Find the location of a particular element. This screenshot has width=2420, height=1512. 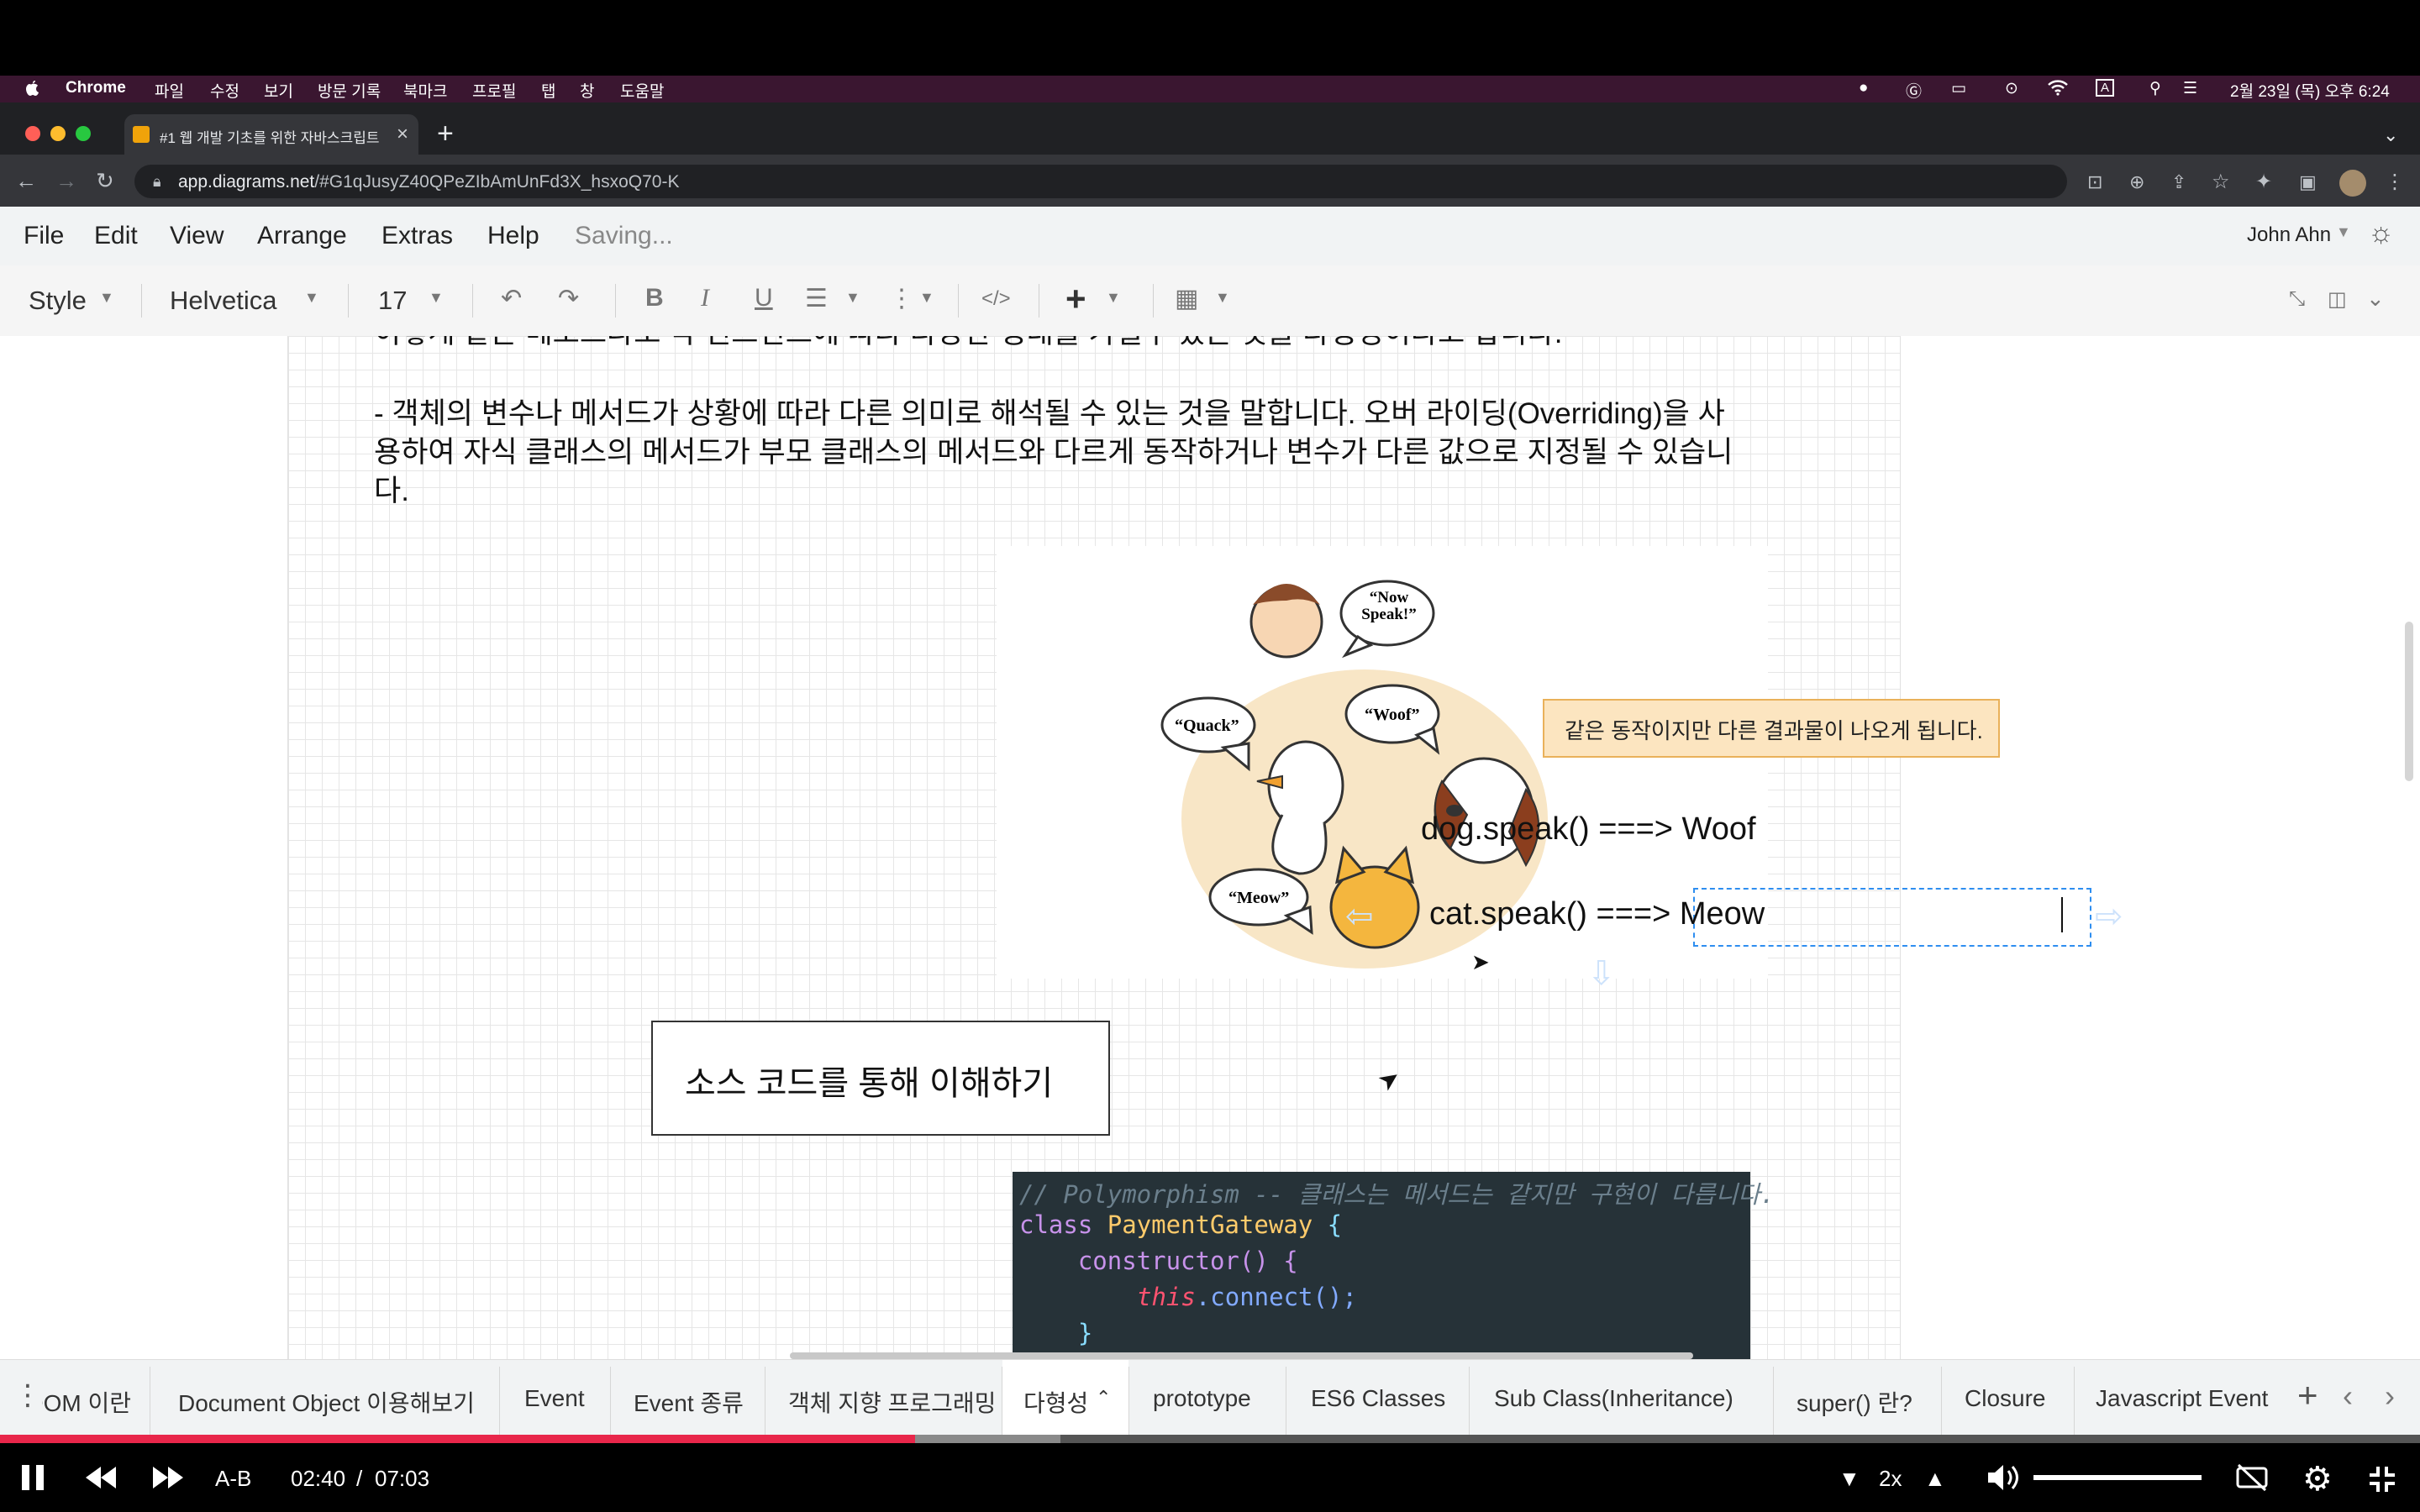

pages-menu-icon: ⋮ is located at coordinates (27, 1395).